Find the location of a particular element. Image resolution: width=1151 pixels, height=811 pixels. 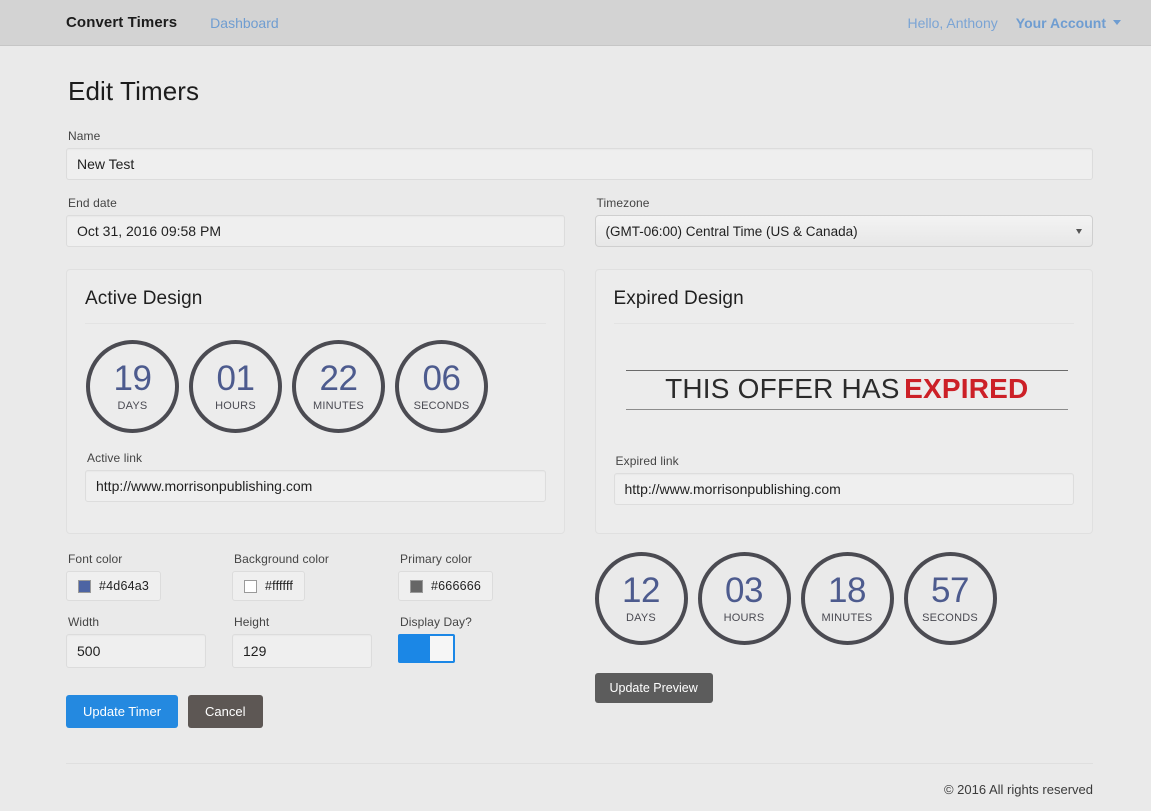

active-countdown: 19 DAYS 01 HOURS 22 MINUTES 06 SECONDS is located at coordinates (316, 386).